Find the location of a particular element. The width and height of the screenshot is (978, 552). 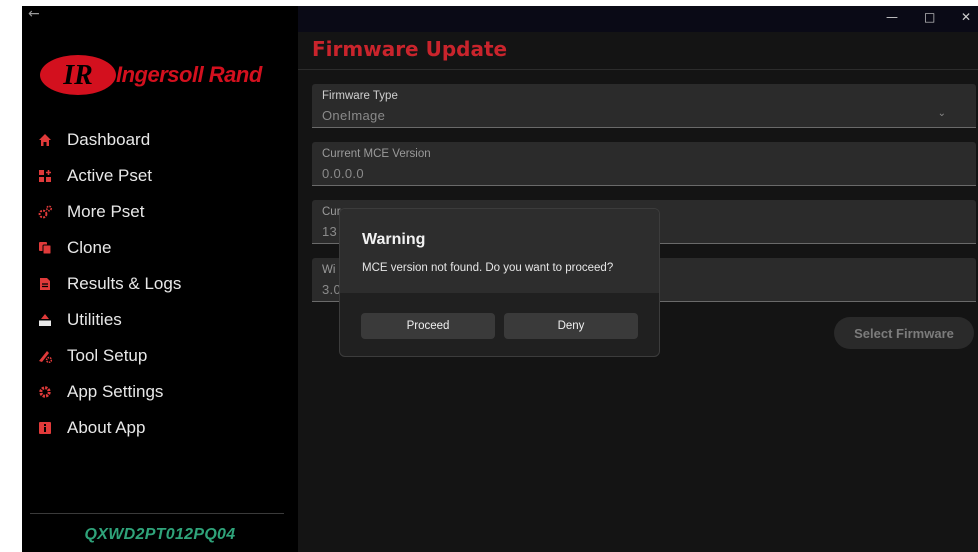

field-value: 0.0.0.0 is located at coordinates (343, 173).